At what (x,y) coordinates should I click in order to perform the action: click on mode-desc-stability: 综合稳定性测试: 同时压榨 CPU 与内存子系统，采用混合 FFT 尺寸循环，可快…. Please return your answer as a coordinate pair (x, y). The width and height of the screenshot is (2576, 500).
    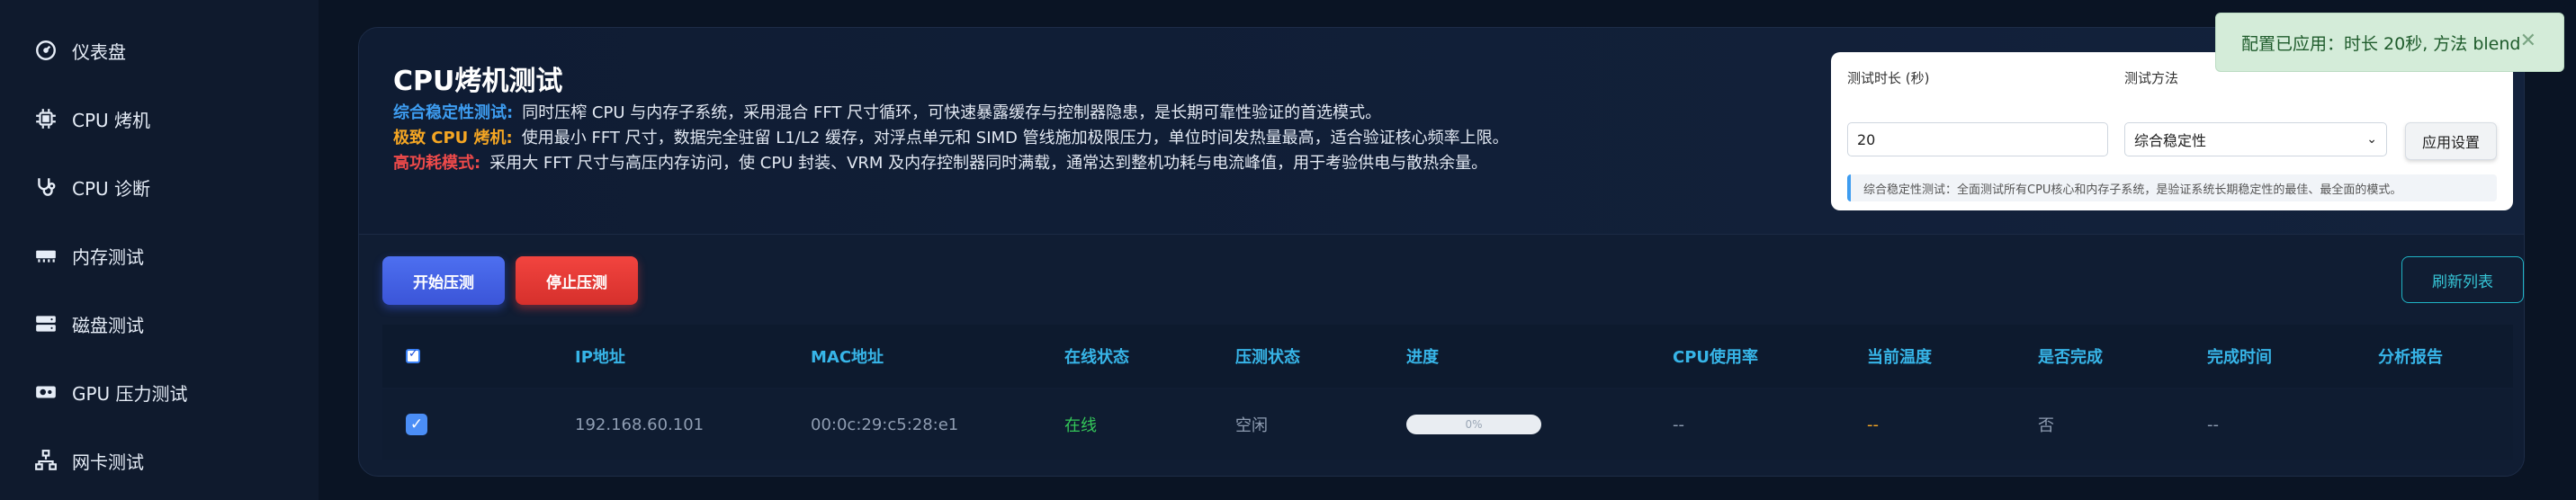
    Looking at the image, I should click on (887, 112).